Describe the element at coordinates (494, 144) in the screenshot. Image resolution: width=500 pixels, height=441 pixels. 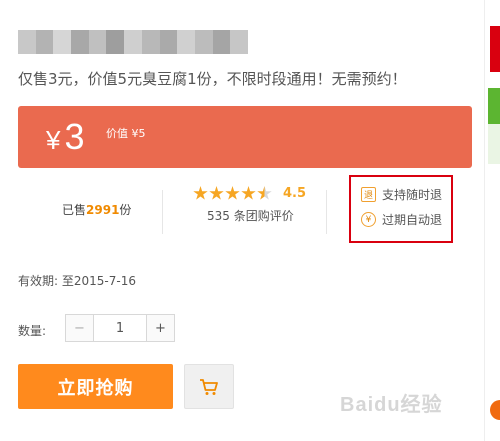
I see `side-tab-light` at that location.